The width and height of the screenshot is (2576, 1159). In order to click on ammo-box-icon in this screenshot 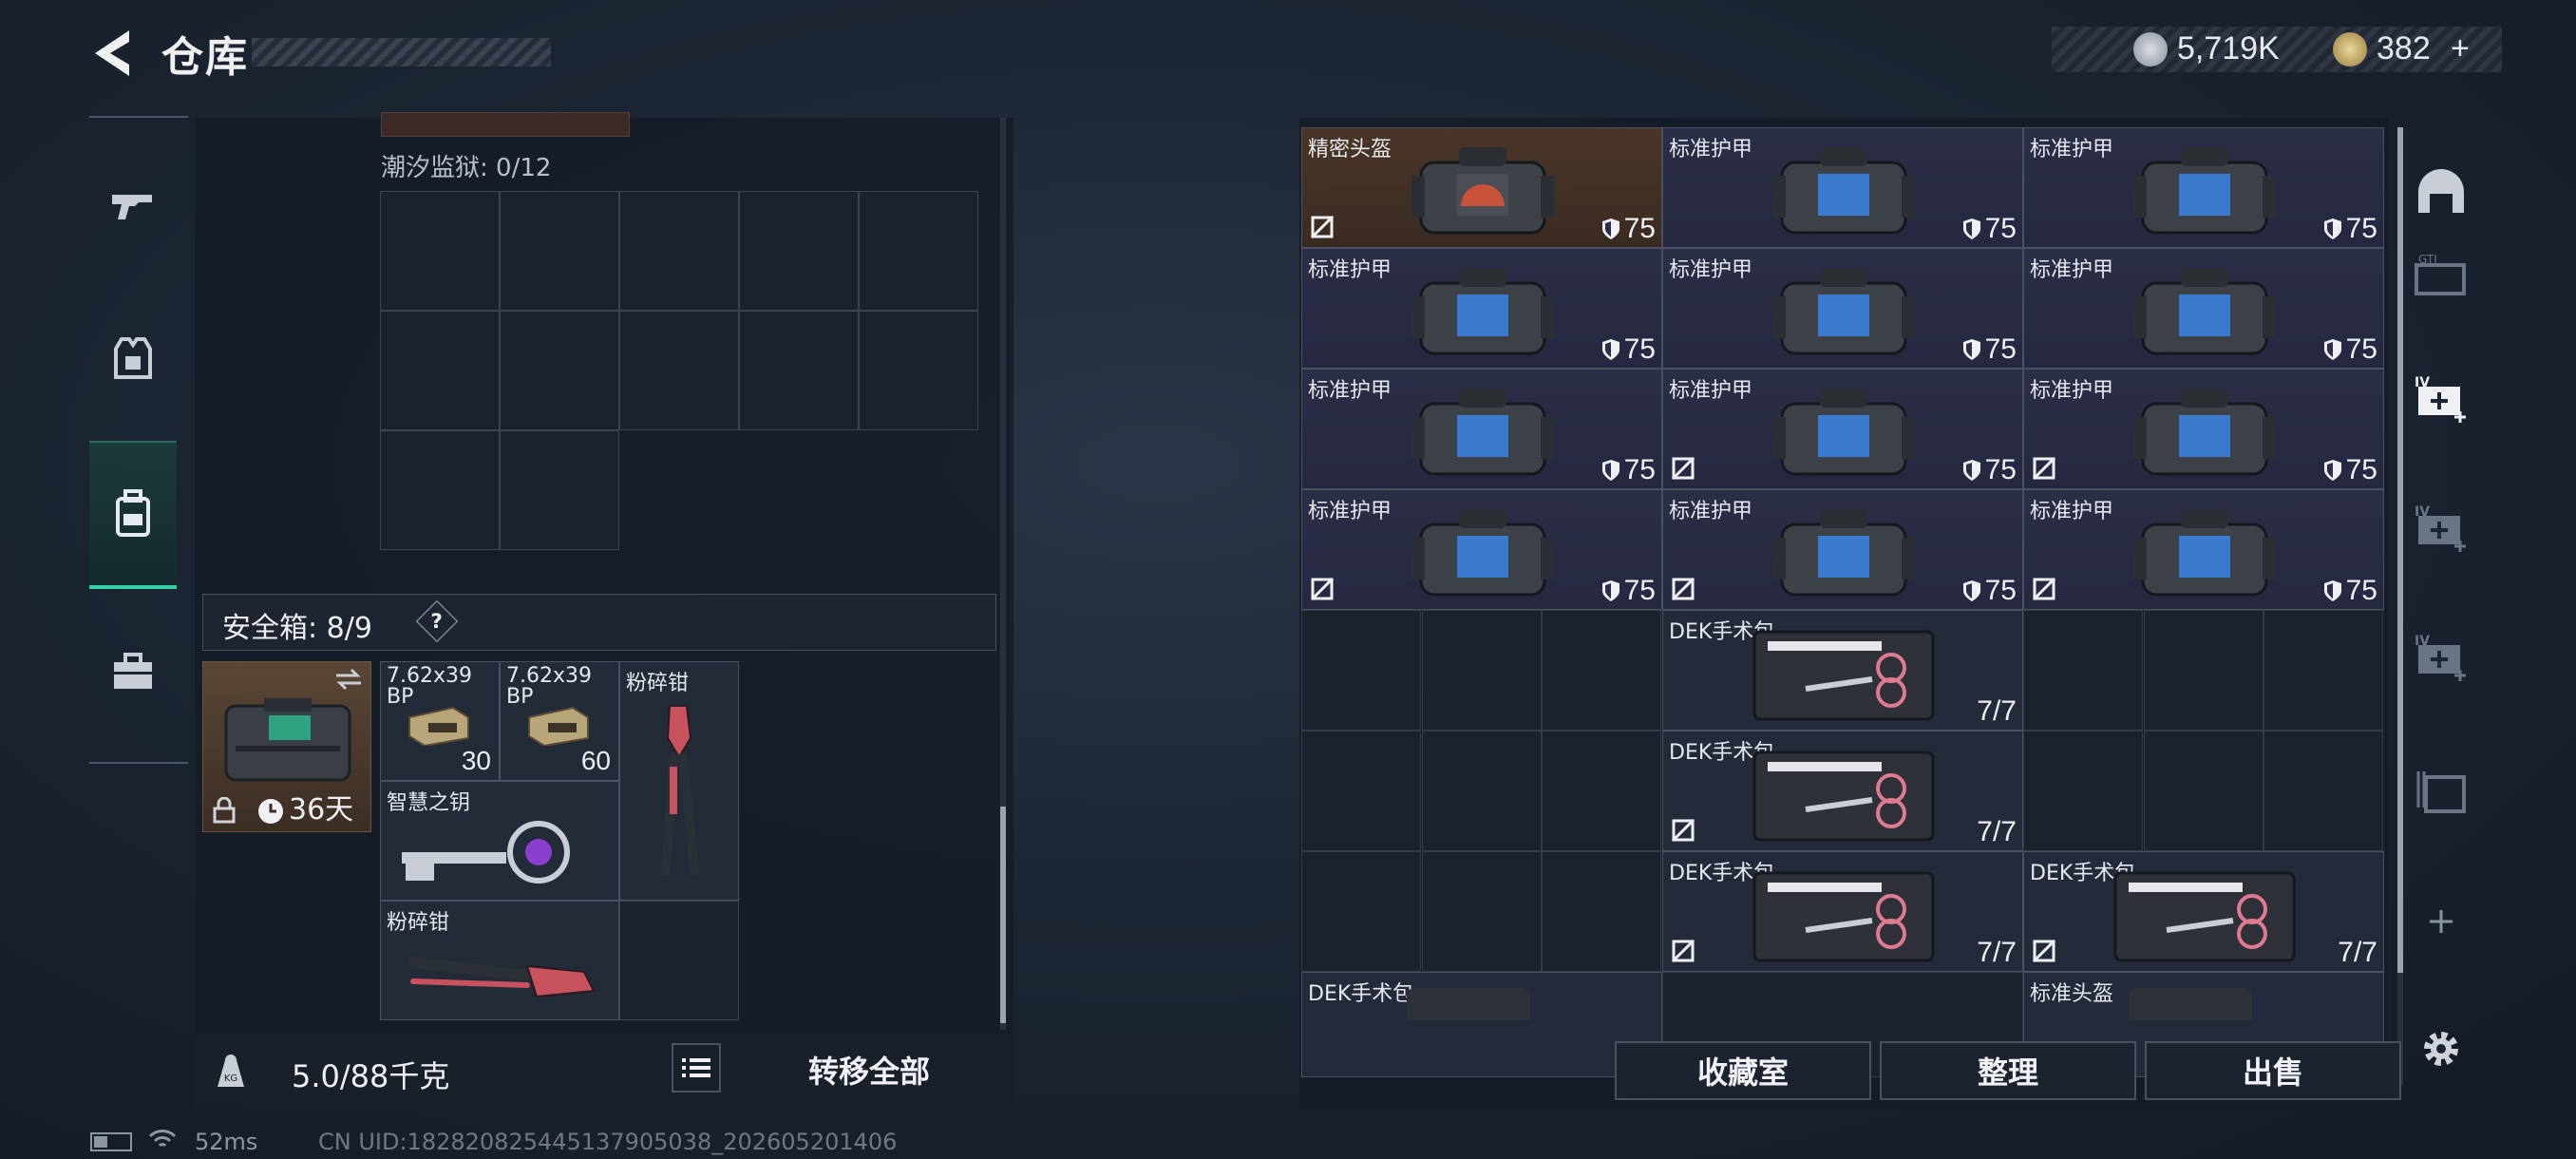, I will do `click(558, 726)`.